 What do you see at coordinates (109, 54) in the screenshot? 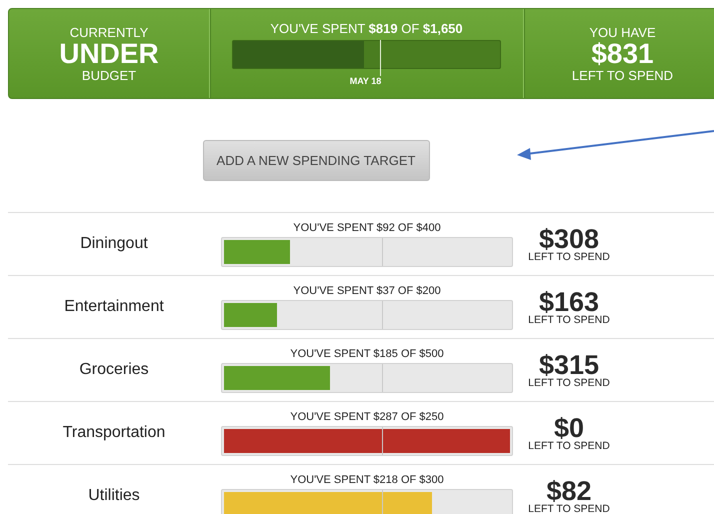
I see `budget-status: UNDER` at bounding box center [109, 54].